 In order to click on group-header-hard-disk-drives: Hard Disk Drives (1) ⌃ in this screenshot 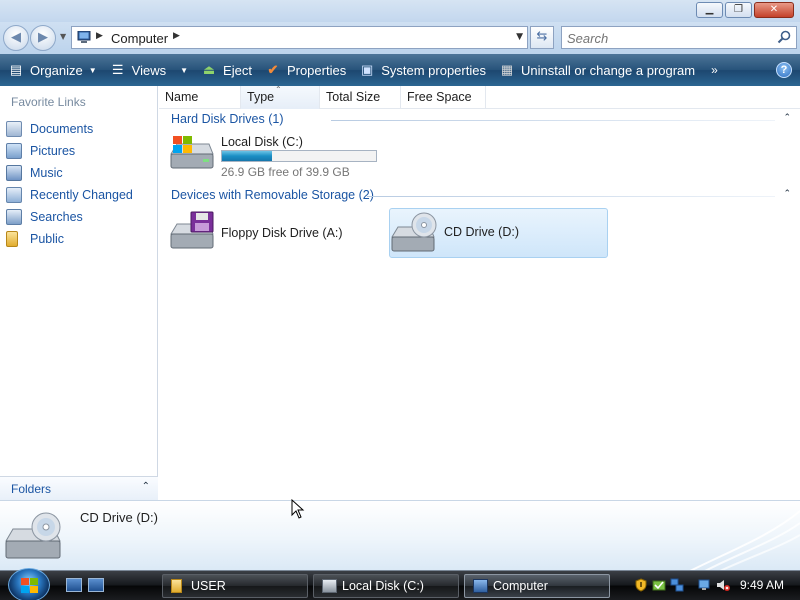, I will do `click(481, 120)`.